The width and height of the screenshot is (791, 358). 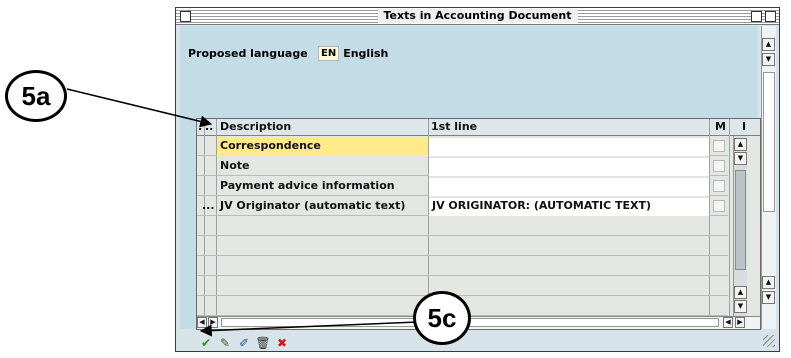 What do you see at coordinates (139, 108) in the screenshot?
I see `callout-5a-arrow` at bounding box center [139, 108].